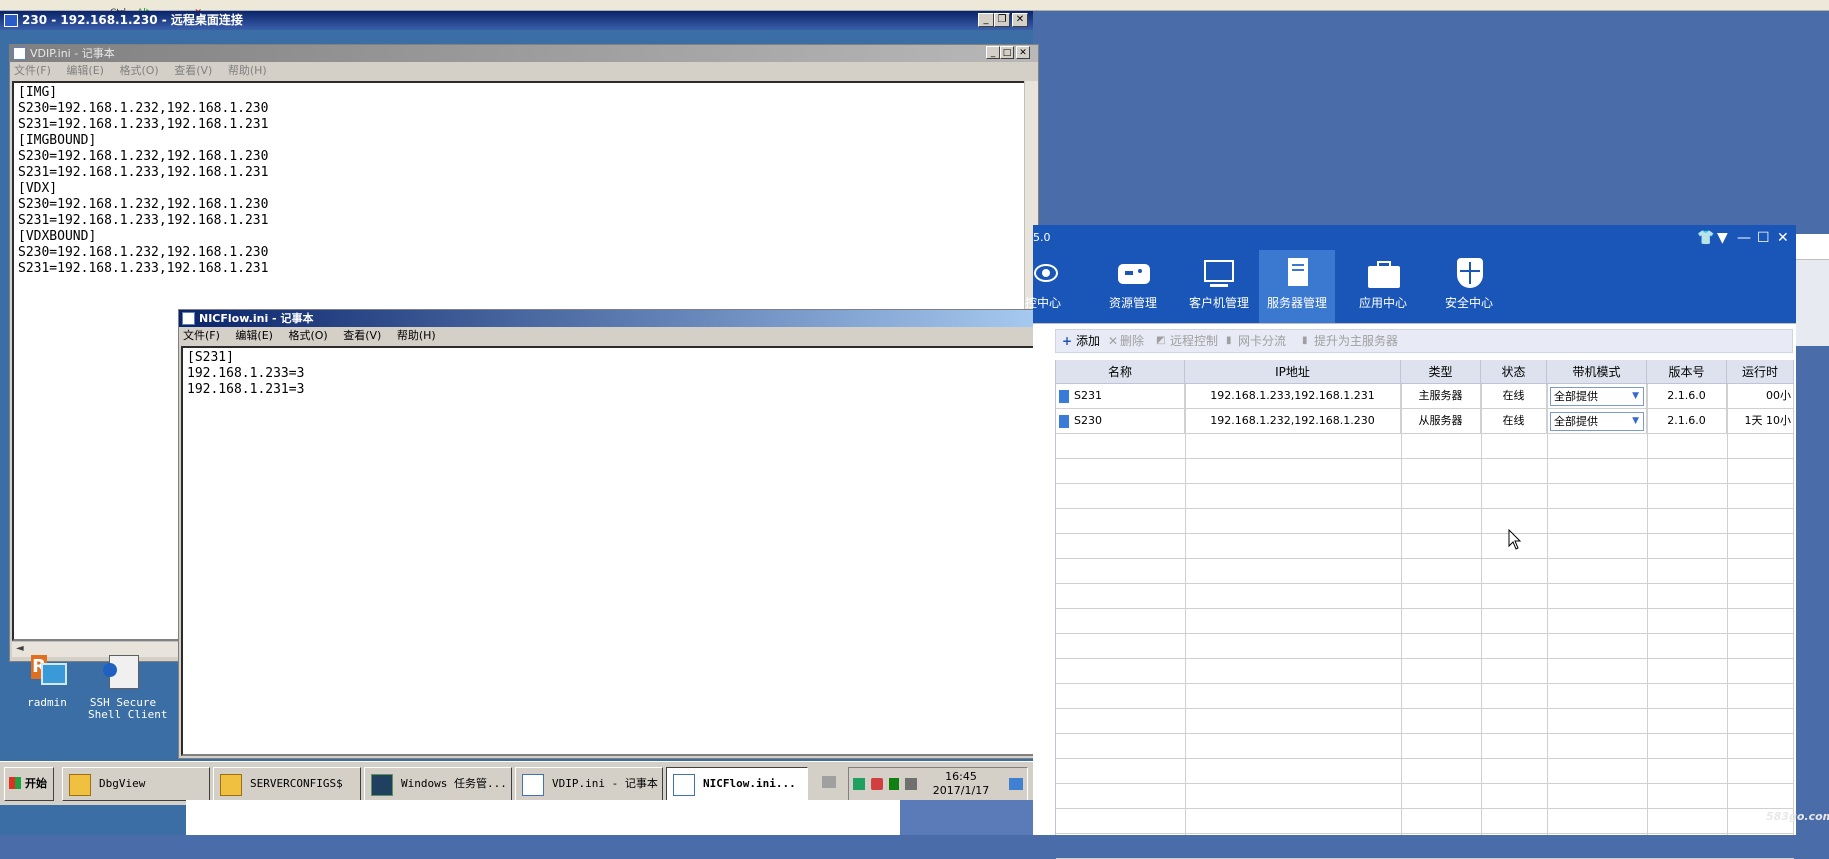  What do you see at coordinates (1305, 340) in the screenshot?
I see `promote-icon: ▮` at bounding box center [1305, 340].